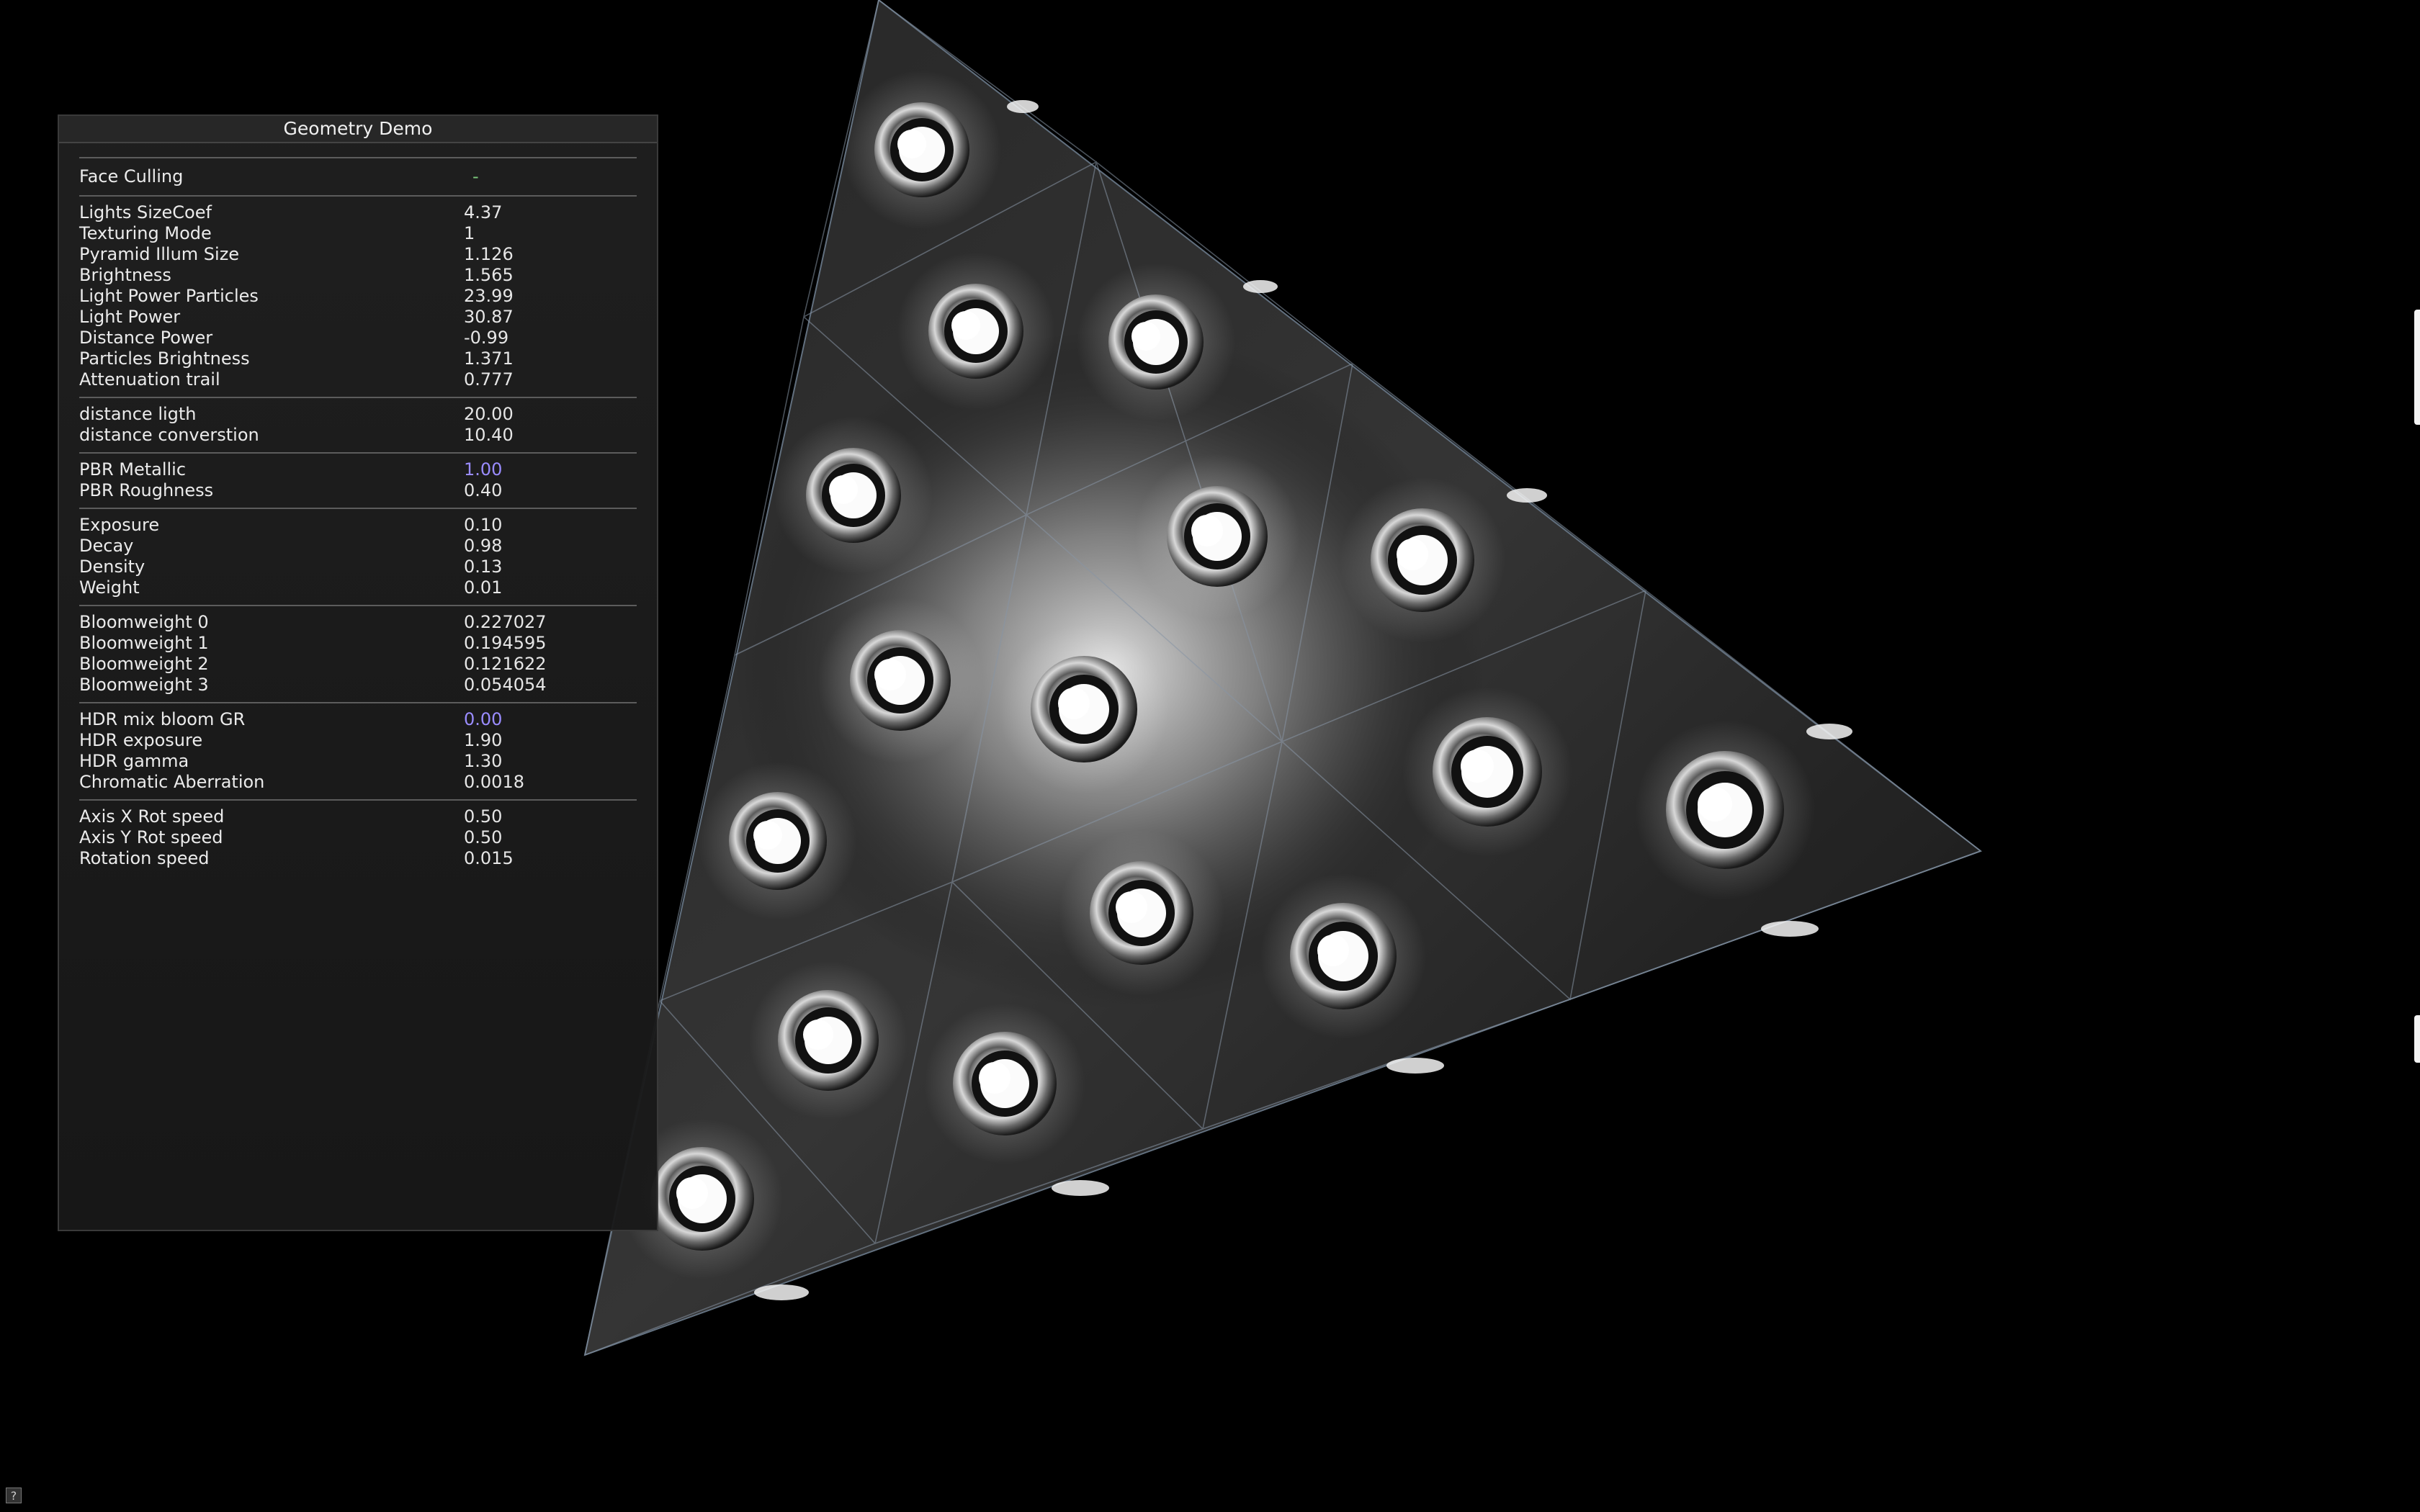  Describe the element at coordinates (505, 664) in the screenshot. I see `param-value: 0.121622` at that location.